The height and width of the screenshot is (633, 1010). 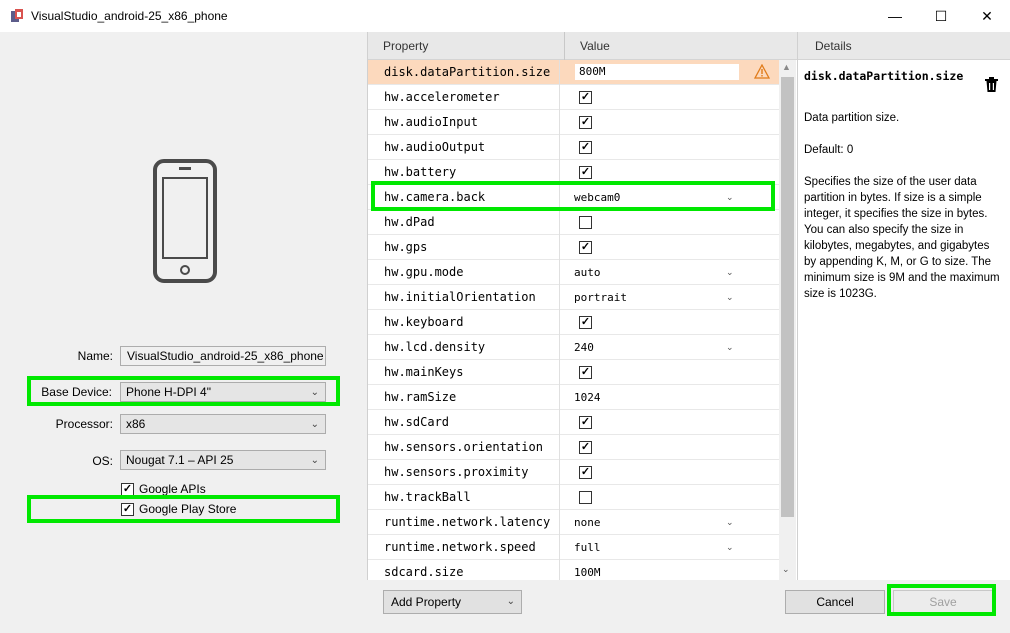 I want to click on minimize-button: —, so click(x=895, y=16).